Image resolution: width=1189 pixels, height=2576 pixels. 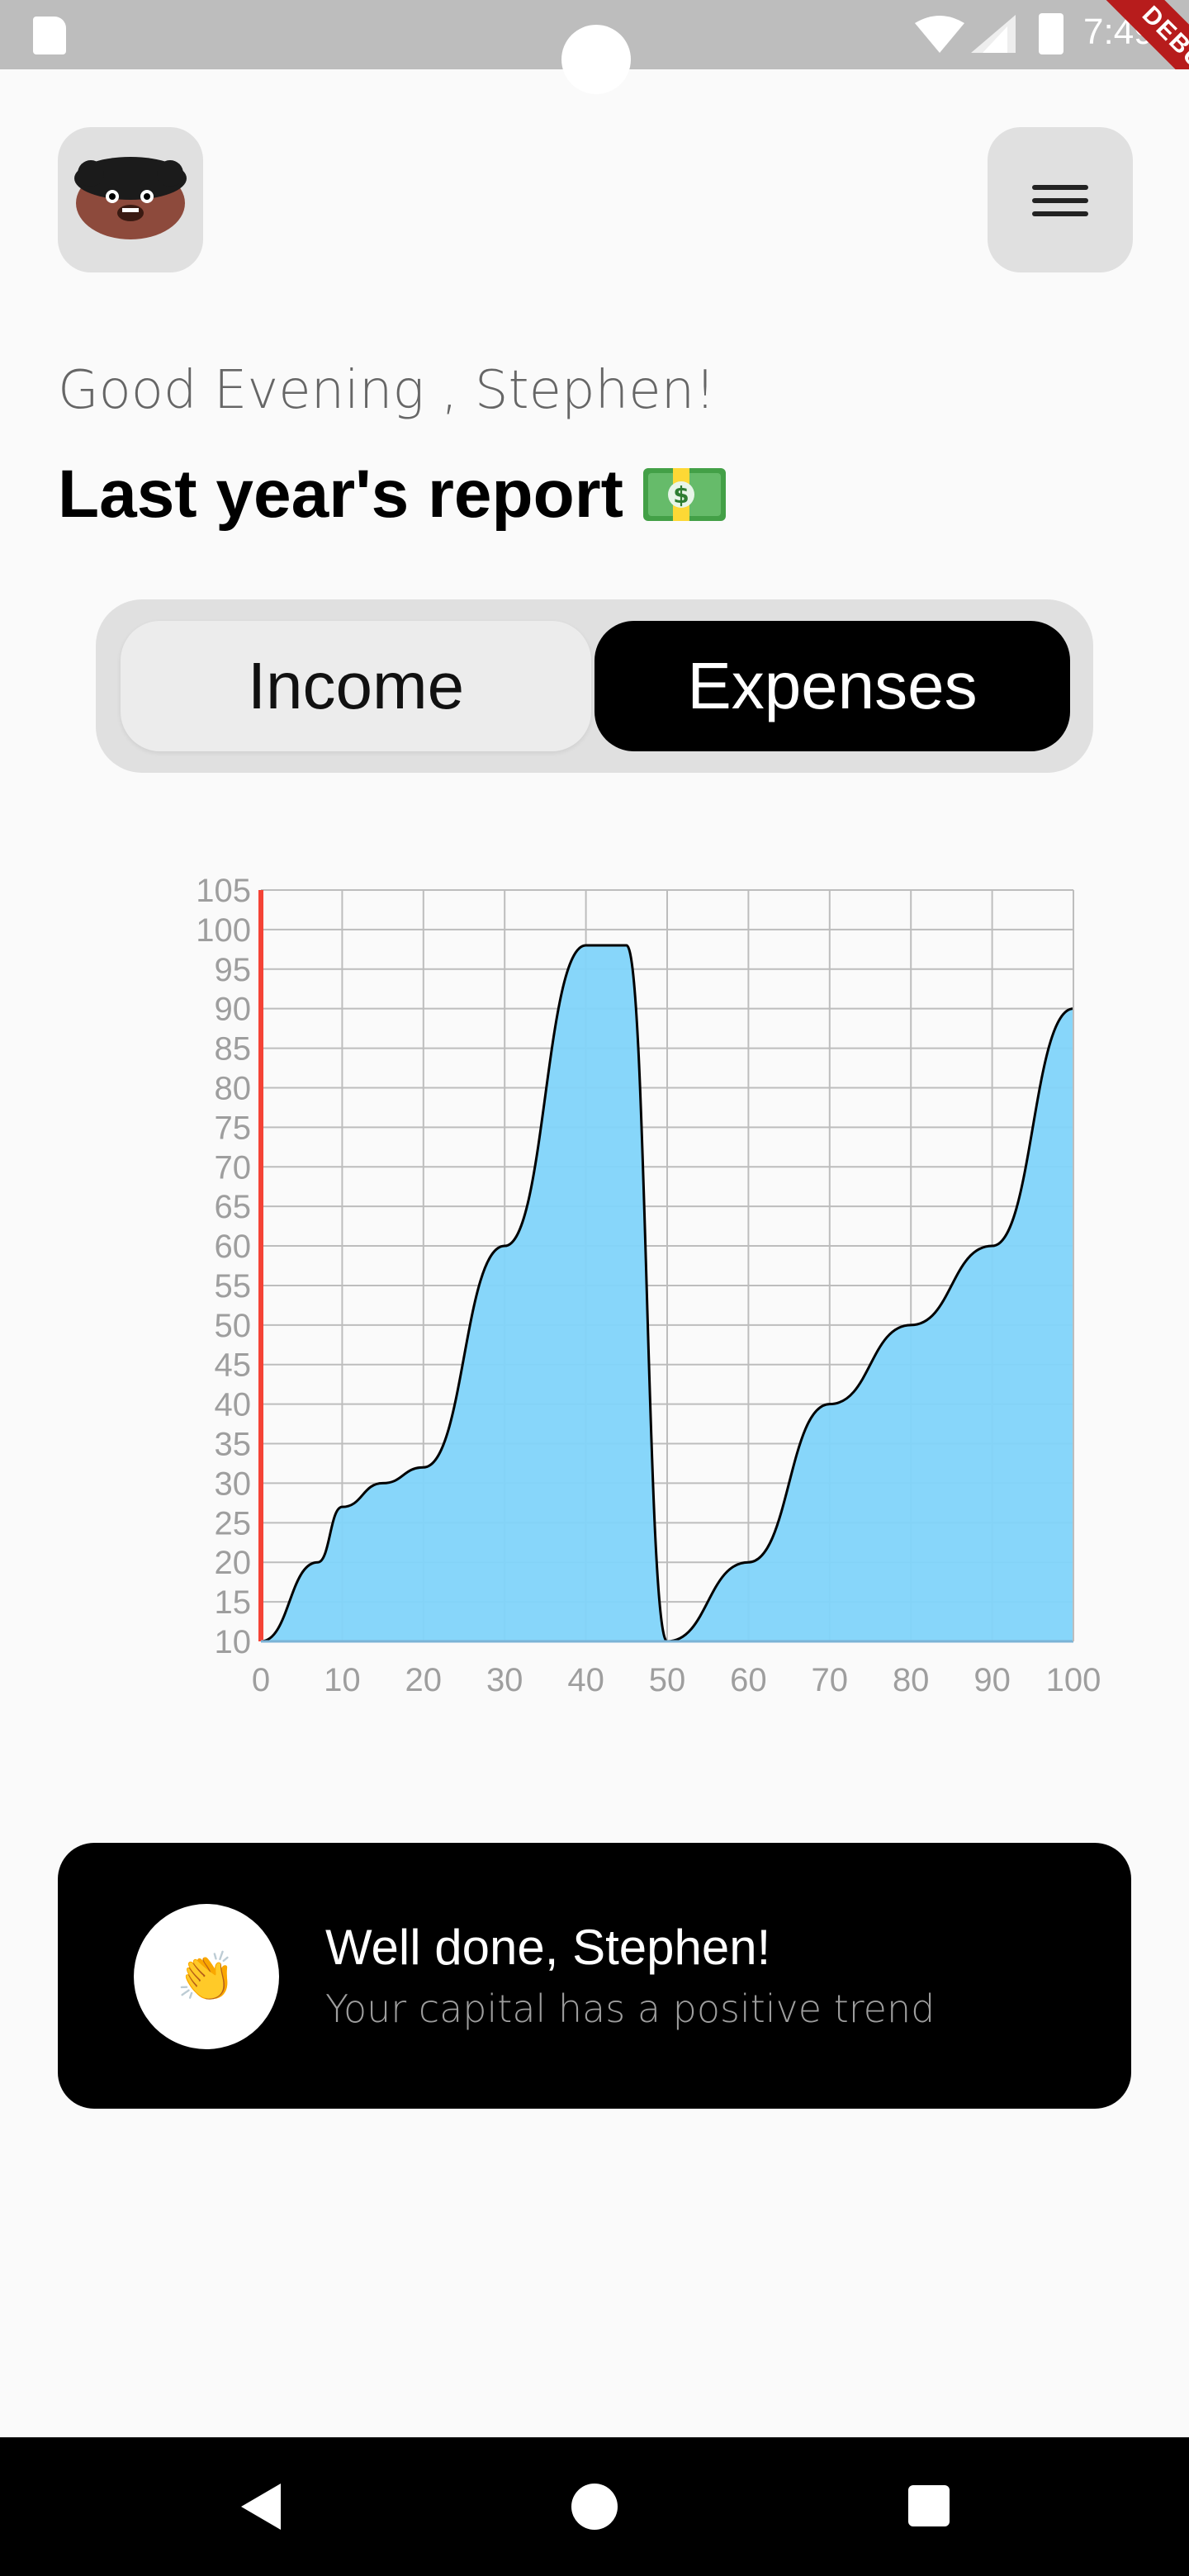 I want to click on y-tick-label: 25, so click(x=233, y=1523).